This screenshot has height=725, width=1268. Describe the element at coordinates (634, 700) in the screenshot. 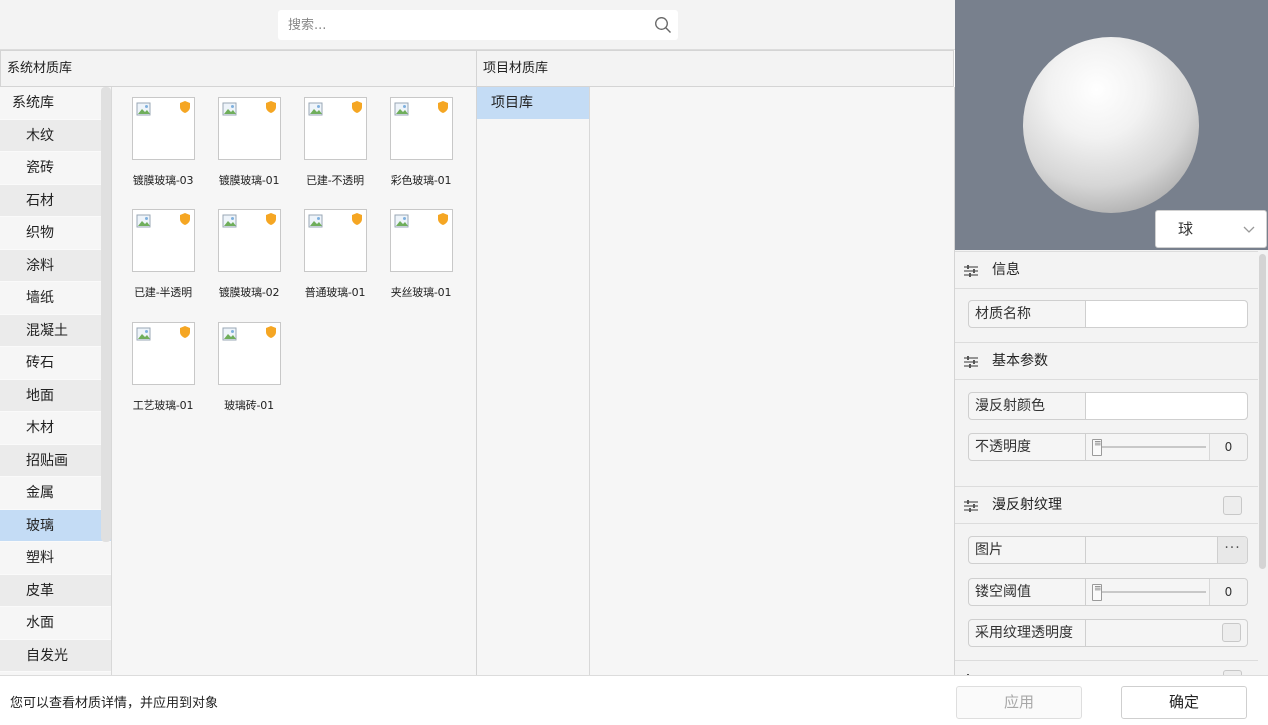

I see `footer-bar: 您可以查看材质详情，并应用到对象 应用 确定` at that location.